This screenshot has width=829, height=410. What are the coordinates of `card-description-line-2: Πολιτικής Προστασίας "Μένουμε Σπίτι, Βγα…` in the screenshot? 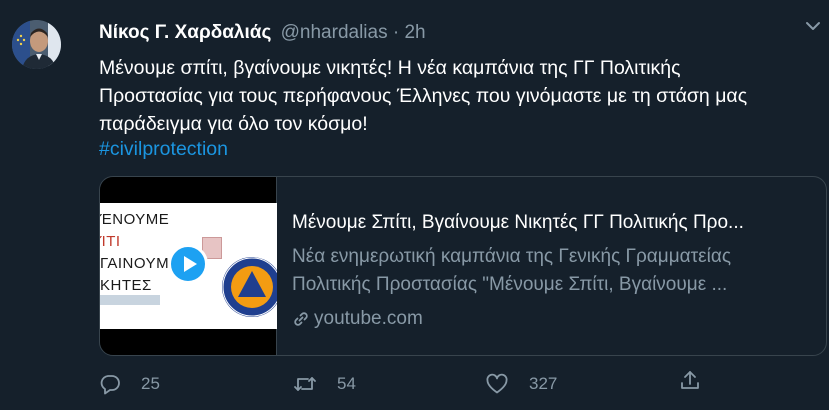 It's located at (510, 284).